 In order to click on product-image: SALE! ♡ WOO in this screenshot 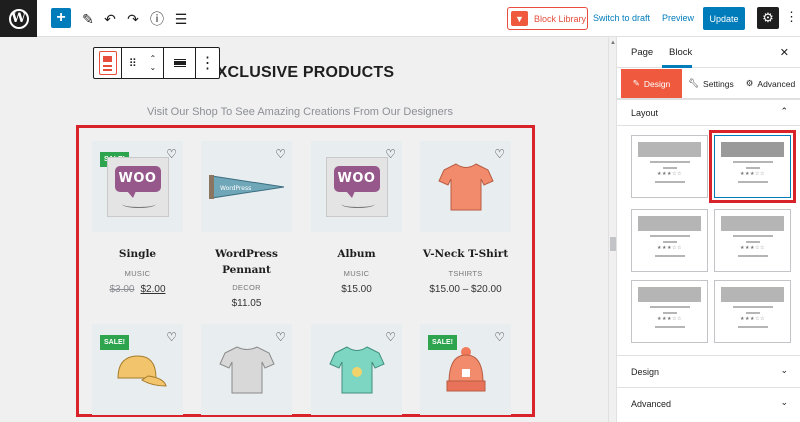, I will do `click(137, 186)`.